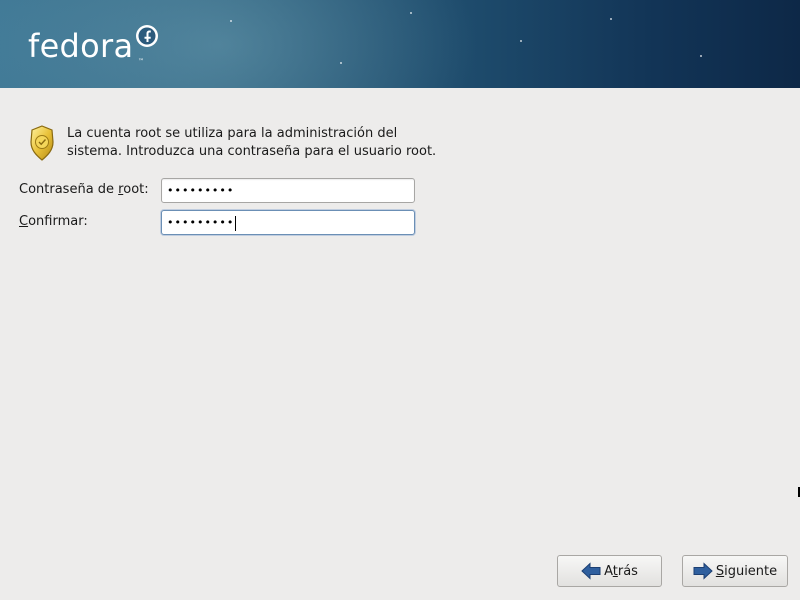 This screenshot has width=800, height=600. Describe the element at coordinates (42, 143) in the screenshot. I see `security-shield-icon` at that location.